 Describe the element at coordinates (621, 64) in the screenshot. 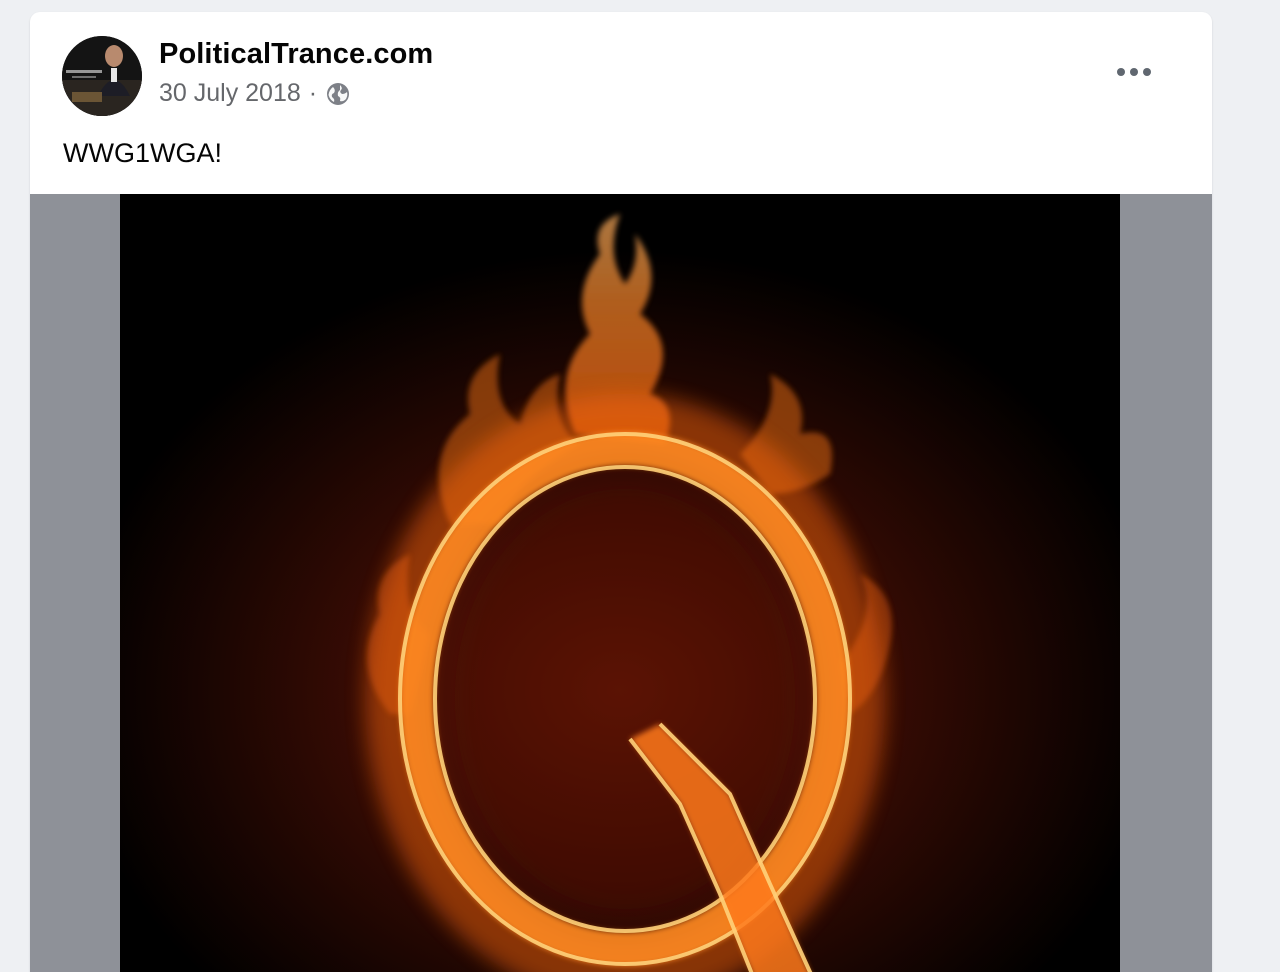

I see `post-header: PoliticalTrance.com 30 July 2018 ·` at that location.